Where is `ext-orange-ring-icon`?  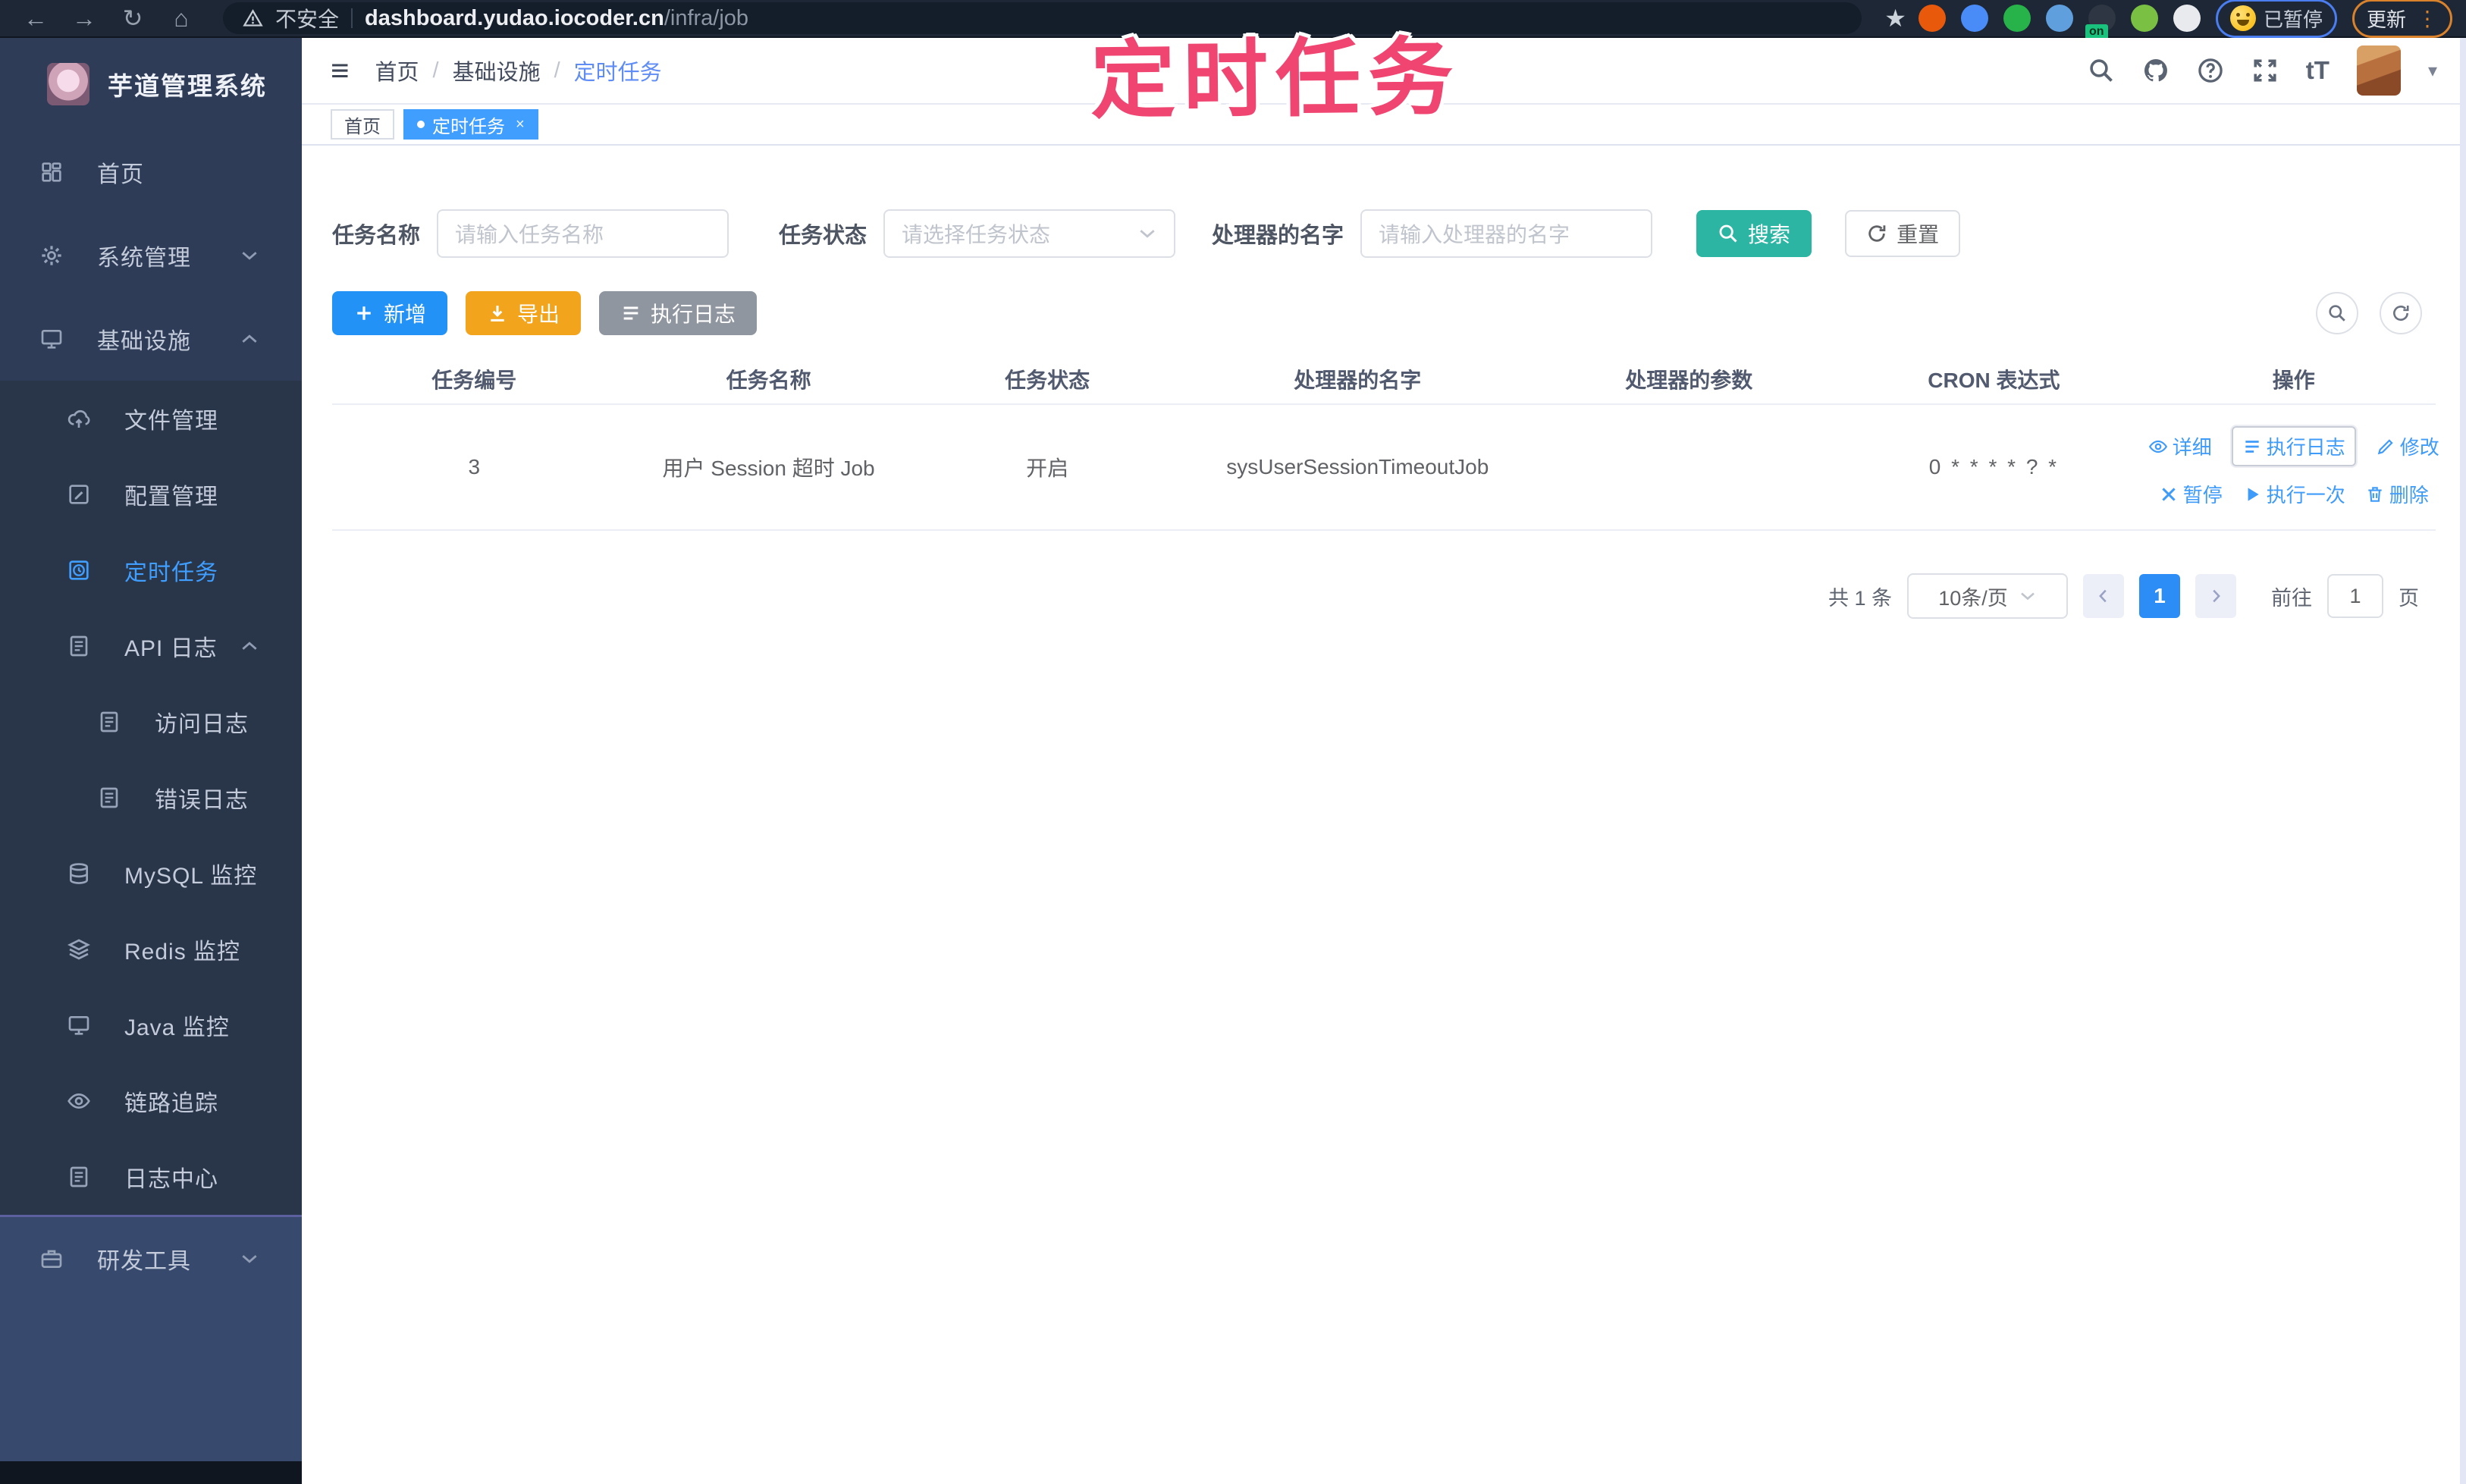 ext-orange-ring-icon is located at coordinates (1932, 19).